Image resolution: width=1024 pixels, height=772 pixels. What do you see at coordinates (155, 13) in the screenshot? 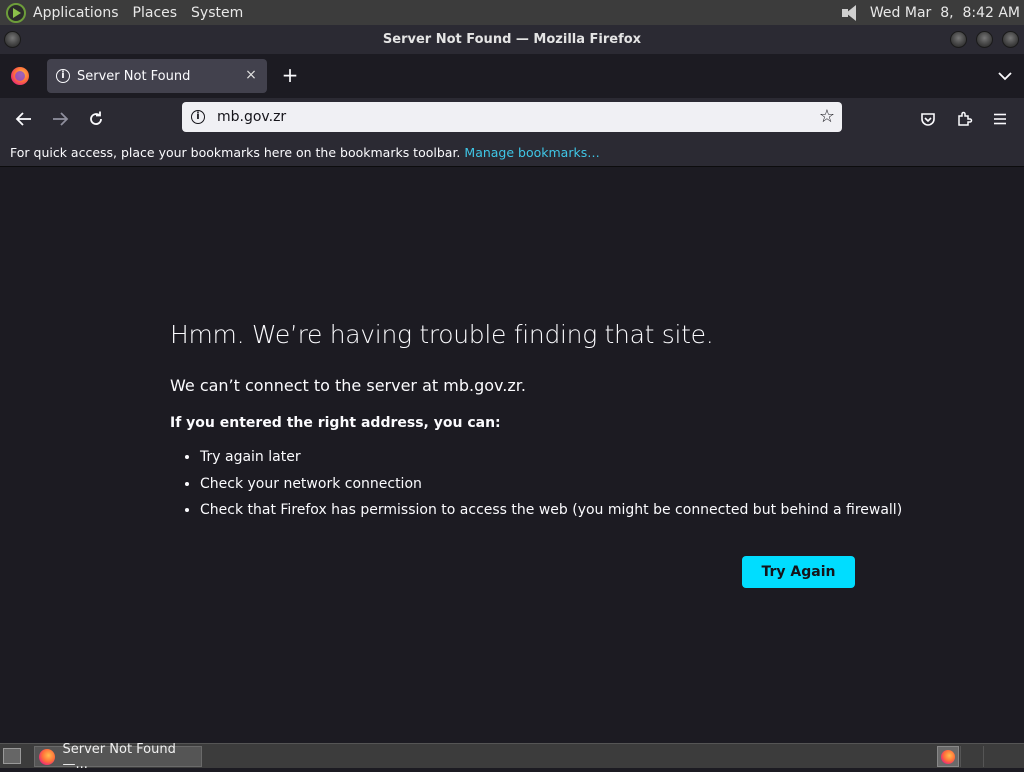
I see `places-menu: Places` at bounding box center [155, 13].